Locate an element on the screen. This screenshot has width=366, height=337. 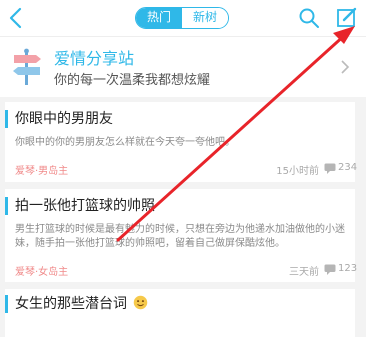
post-title: 你眼中的男朋友 is located at coordinates (64, 119).